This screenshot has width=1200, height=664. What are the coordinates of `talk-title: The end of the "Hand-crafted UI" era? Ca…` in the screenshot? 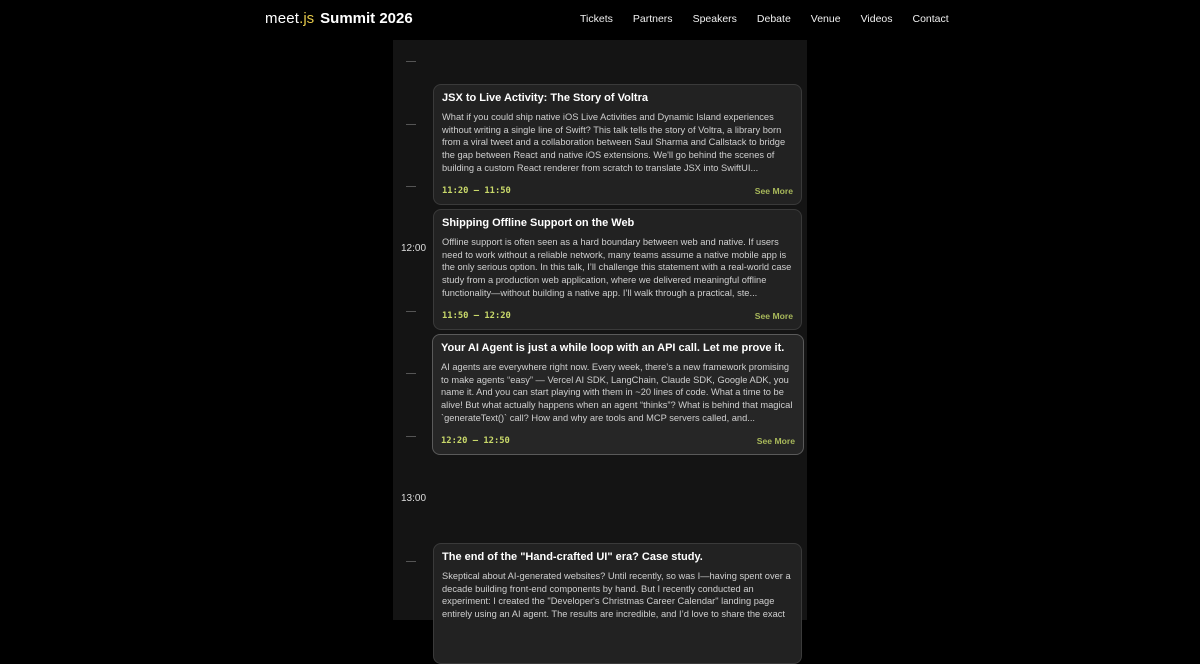 It's located at (572, 557).